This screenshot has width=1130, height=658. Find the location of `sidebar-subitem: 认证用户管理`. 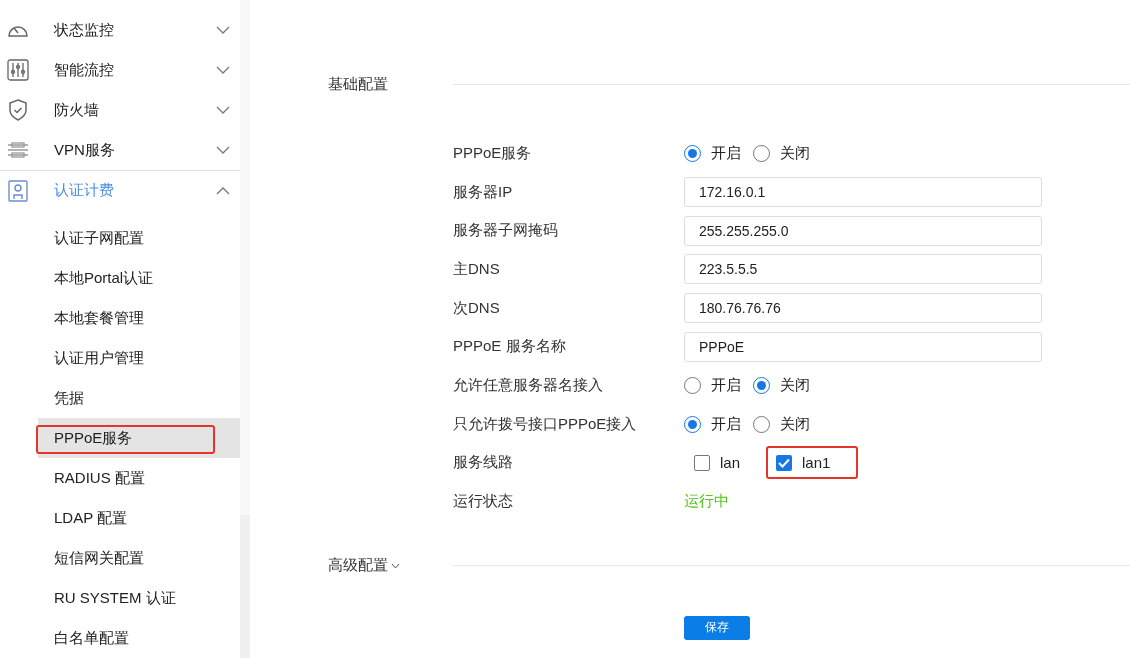

sidebar-subitem: 认证用户管理 is located at coordinates (139, 358).